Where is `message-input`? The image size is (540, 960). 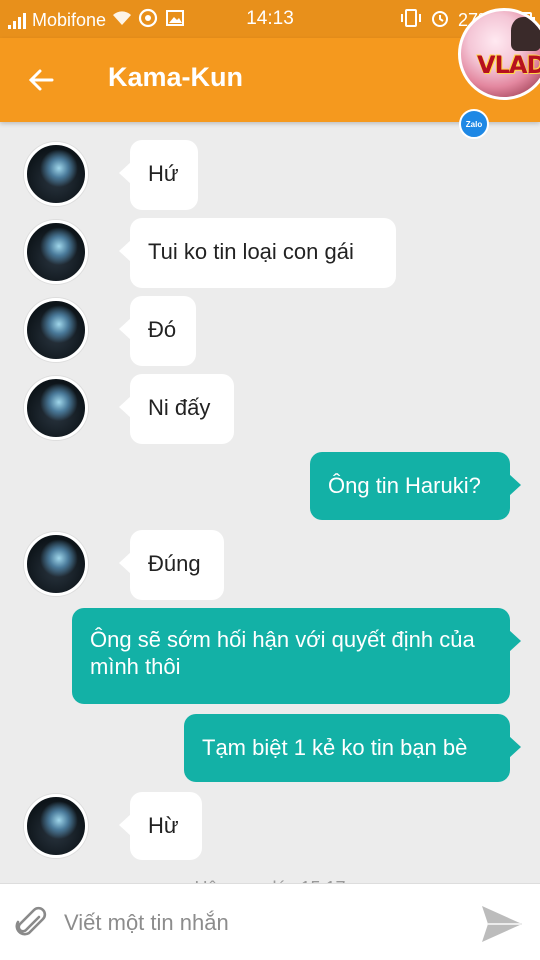 message-input is located at coordinates (264, 923).